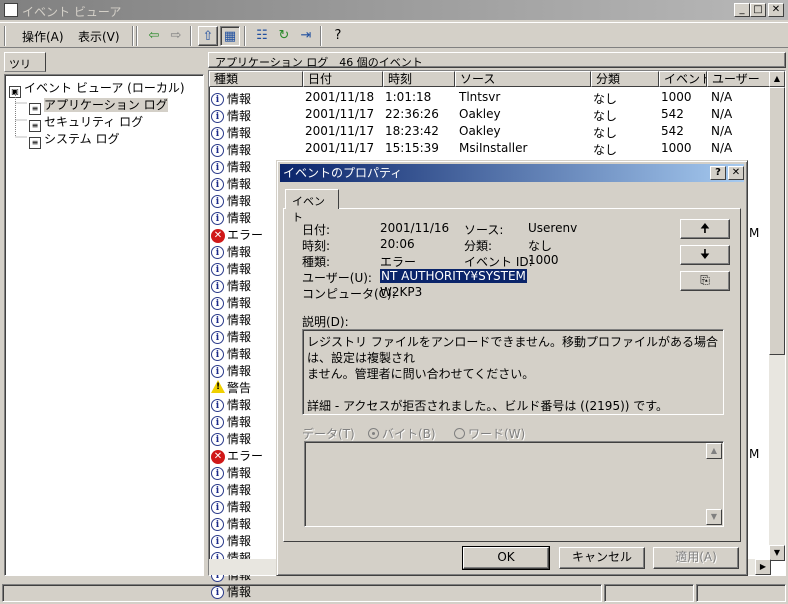  Describe the element at coordinates (245, 235) in the screenshot. I see `row-type-label: エラー` at that location.